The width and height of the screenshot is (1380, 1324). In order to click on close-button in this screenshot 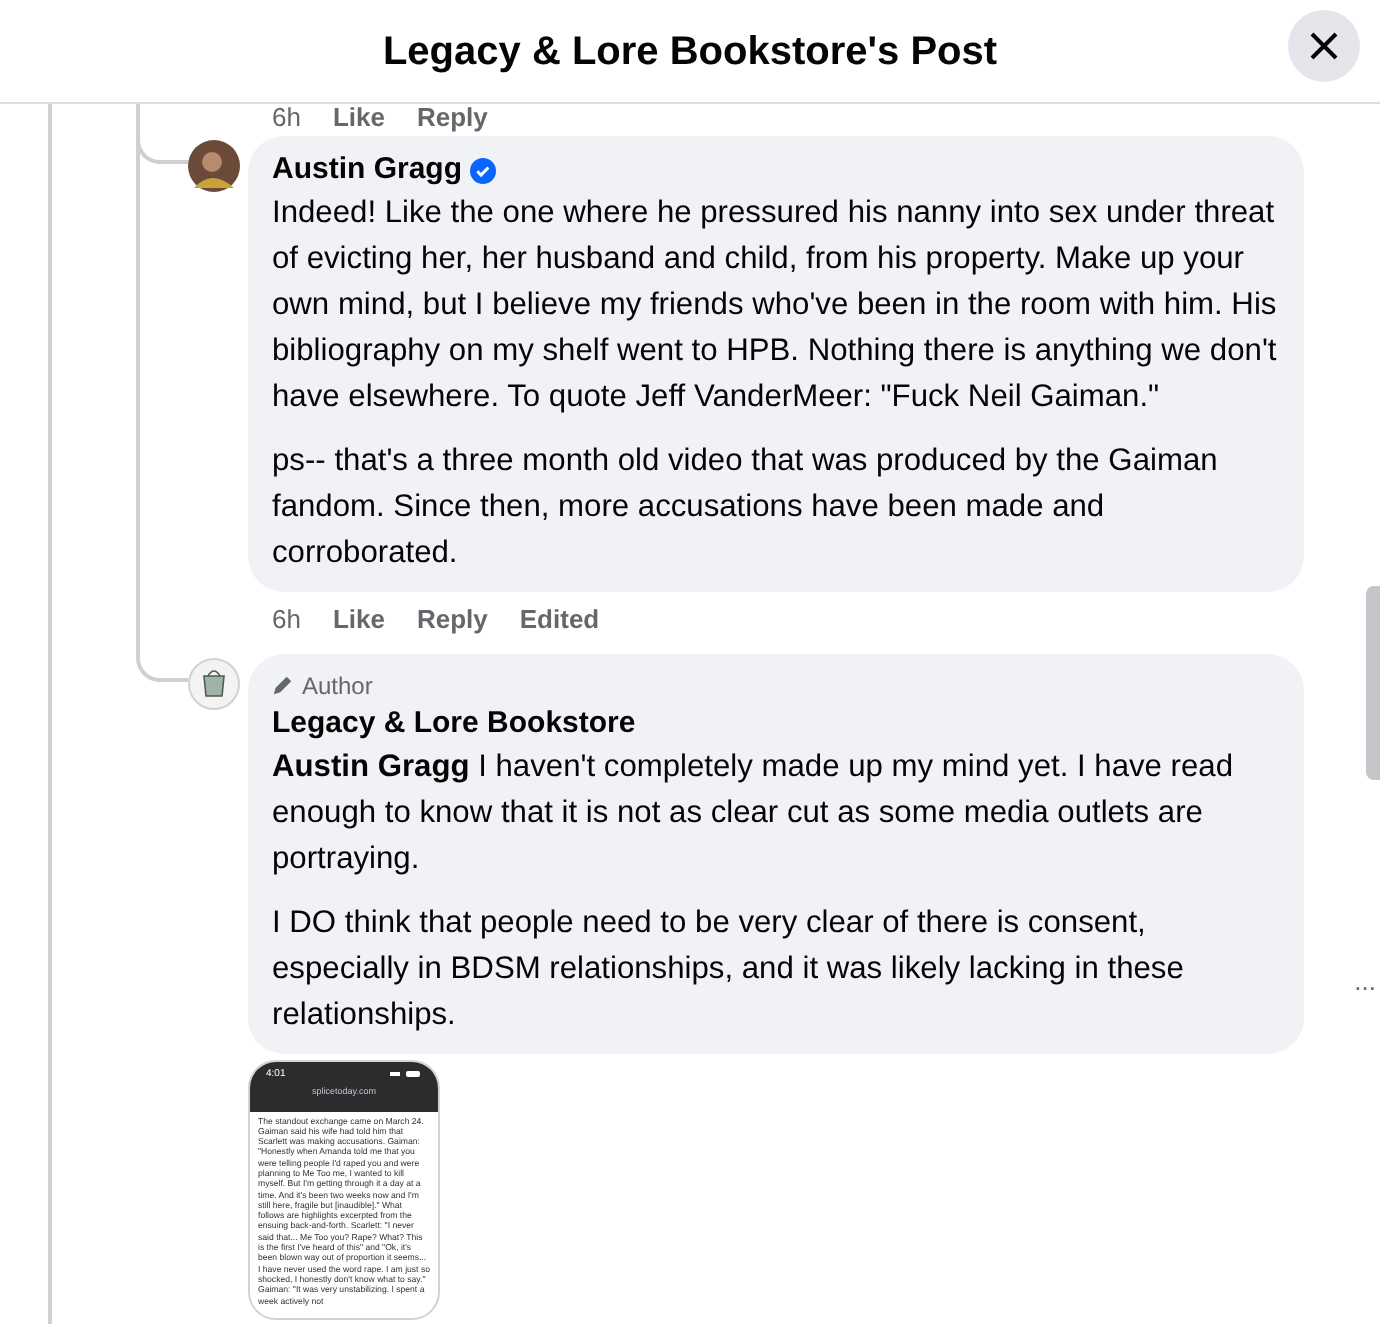, I will do `click(1324, 46)`.